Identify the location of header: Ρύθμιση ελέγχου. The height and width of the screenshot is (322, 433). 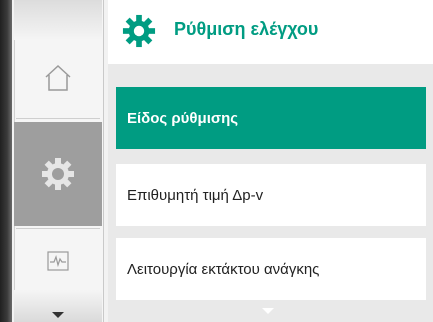
(270, 32).